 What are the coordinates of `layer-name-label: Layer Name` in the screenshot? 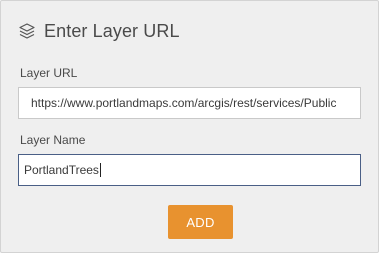 It's located at (53, 140).